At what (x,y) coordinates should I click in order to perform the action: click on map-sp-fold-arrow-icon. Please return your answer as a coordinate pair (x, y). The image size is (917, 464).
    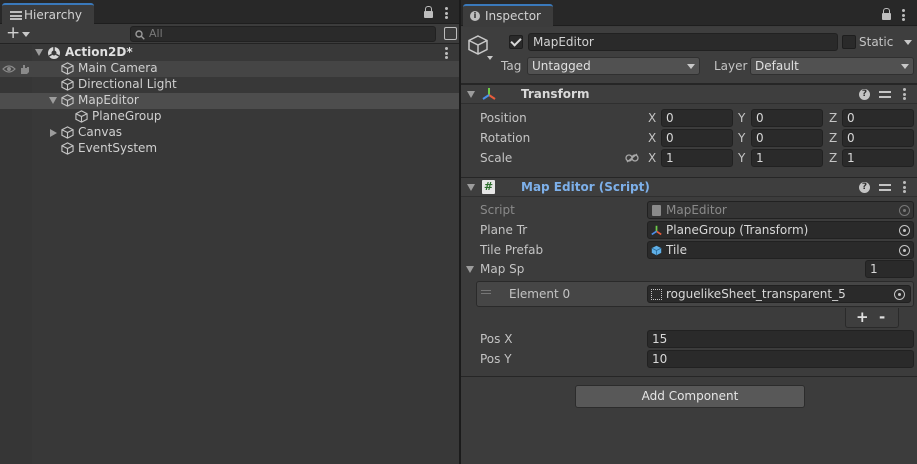
    Looking at the image, I should click on (470, 269).